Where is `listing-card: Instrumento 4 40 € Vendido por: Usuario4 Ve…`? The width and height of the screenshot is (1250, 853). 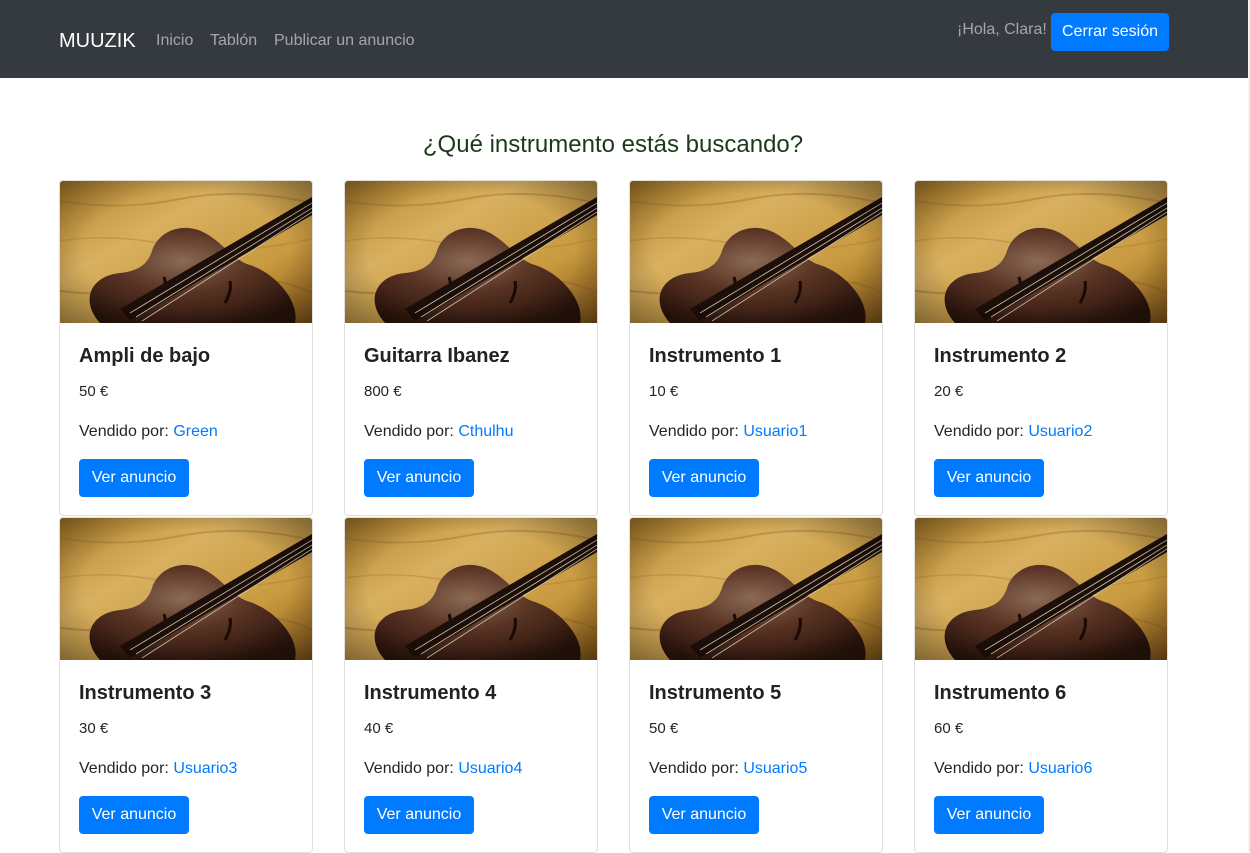 listing-card: Instrumento 4 40 € Vendido por: Usuario4 Ve… is located at coordinates (471, 685).